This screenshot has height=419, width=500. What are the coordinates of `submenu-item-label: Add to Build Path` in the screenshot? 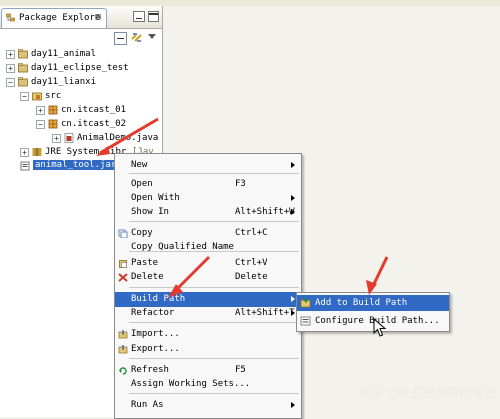 It's located at (361, 303).